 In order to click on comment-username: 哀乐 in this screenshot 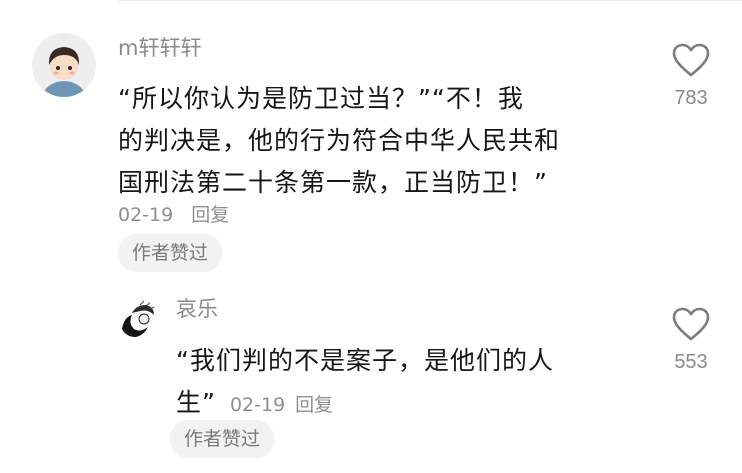, I will do `click(197, 309)`.